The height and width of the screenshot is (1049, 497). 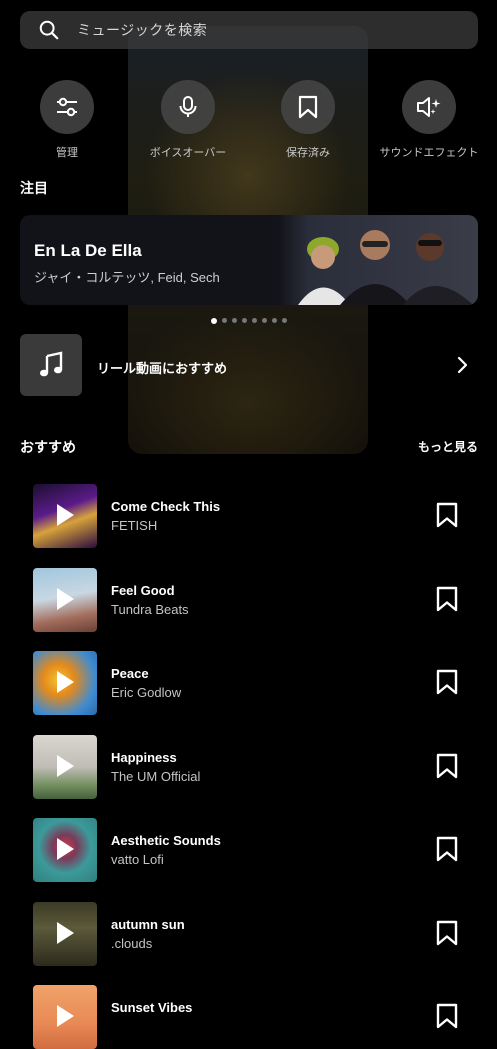 What do you see at coordinates (130, 673) in the screenshot?
I see `track-title: Peace` at bounding box center [130, 673].